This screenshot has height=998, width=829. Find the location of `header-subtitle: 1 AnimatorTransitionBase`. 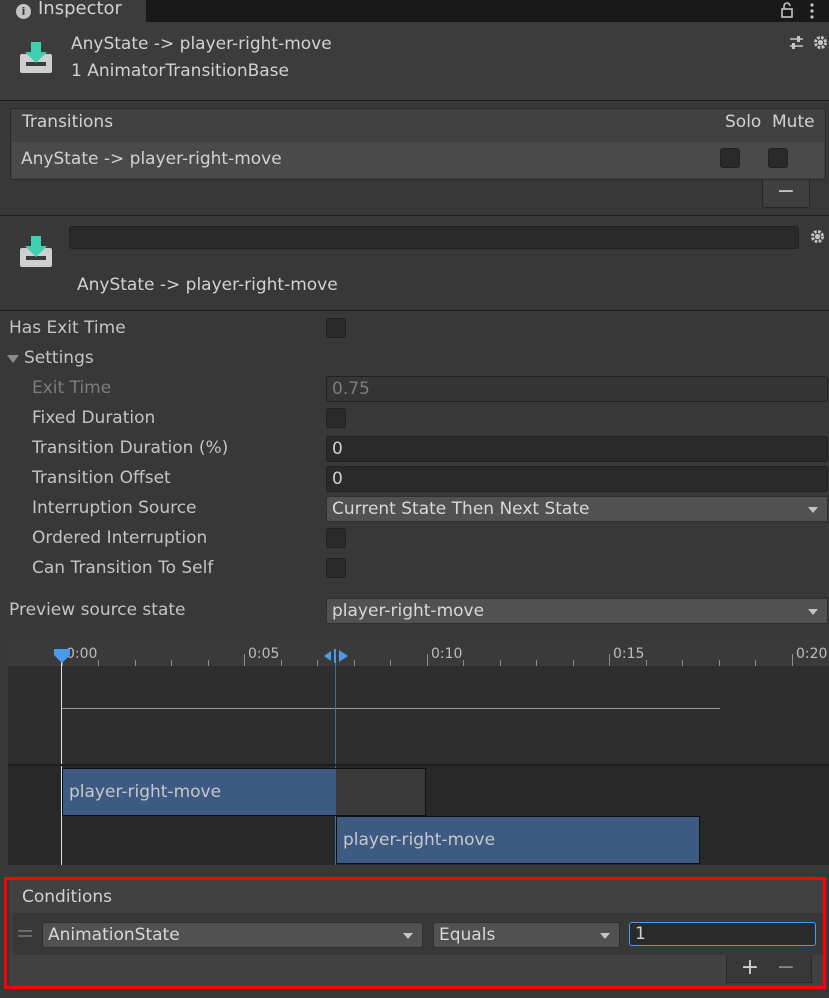

header-subtitle: 1 AnimatorTransitionBase is located at coordinates (180, 71).